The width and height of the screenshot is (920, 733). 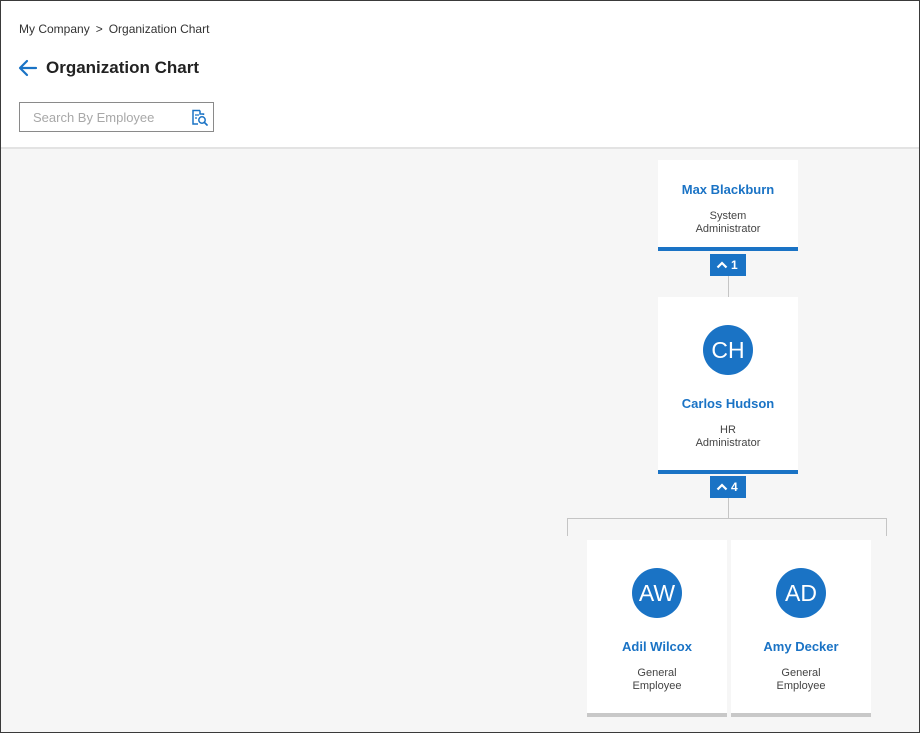 I want to click on org-node-card: AW Adil Wilcox General Employee, so click(x=657, y=628).